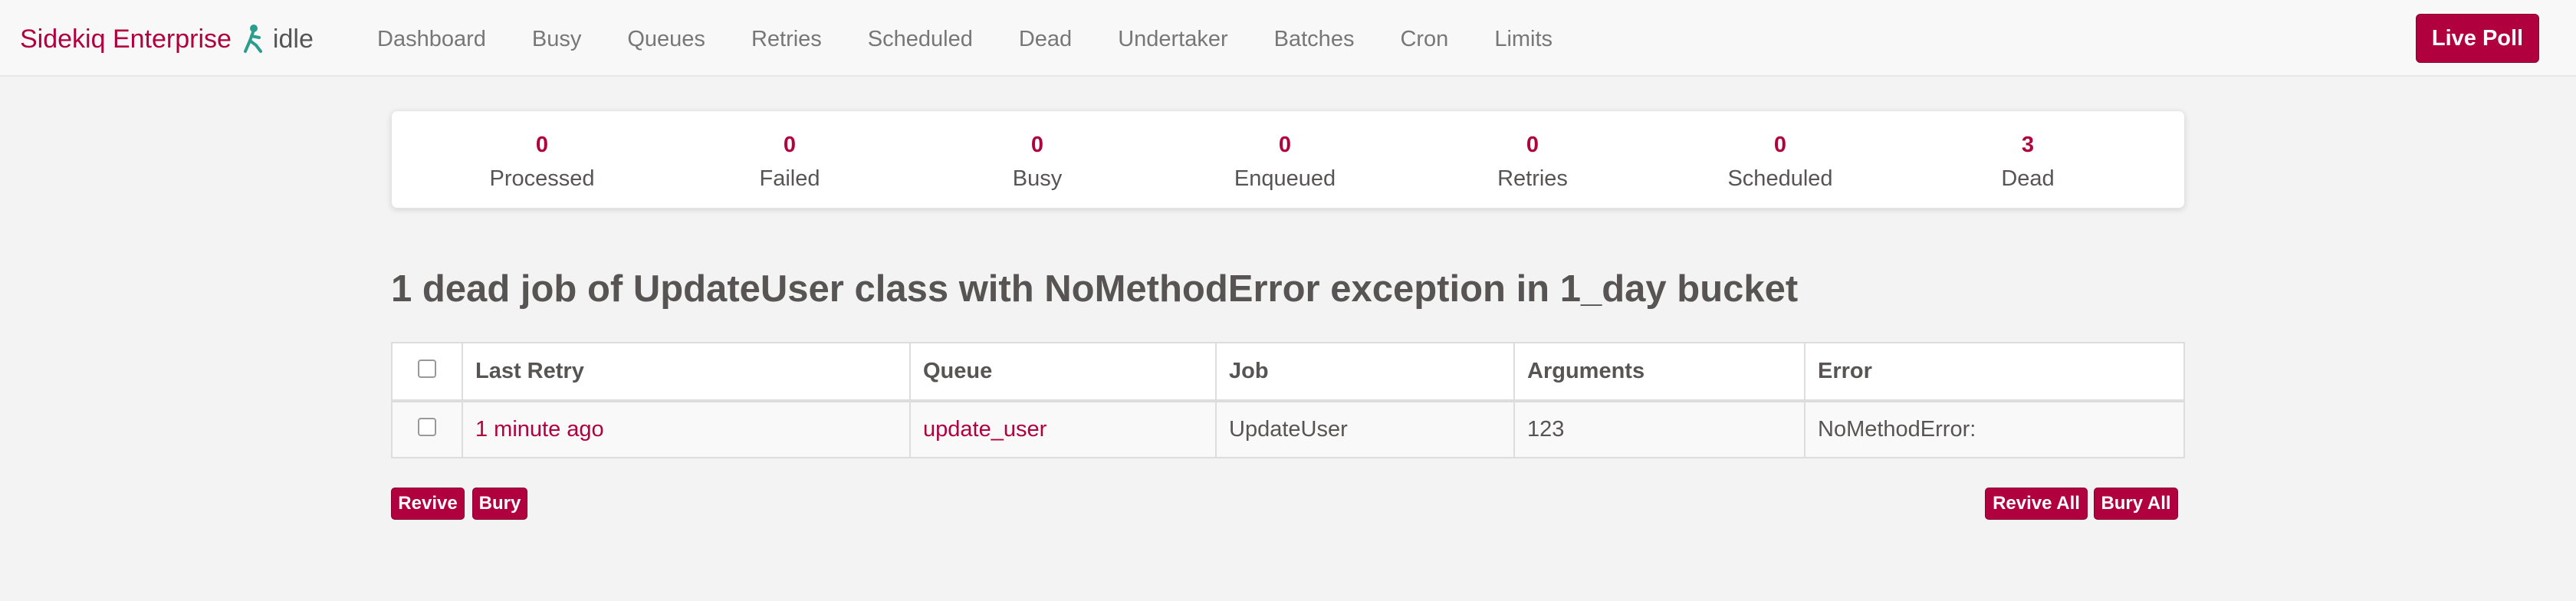  Describe the element at coordinates (557, 39) in the screenshot. I see `nav-busy: Busy` at that location.